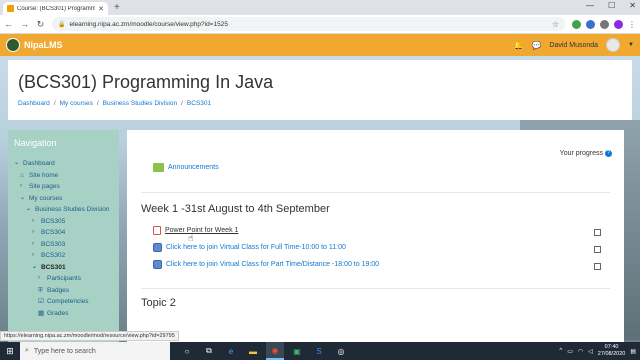  I want to click on nav-item-competencies: ☑ Competencies, so click(63, 302).